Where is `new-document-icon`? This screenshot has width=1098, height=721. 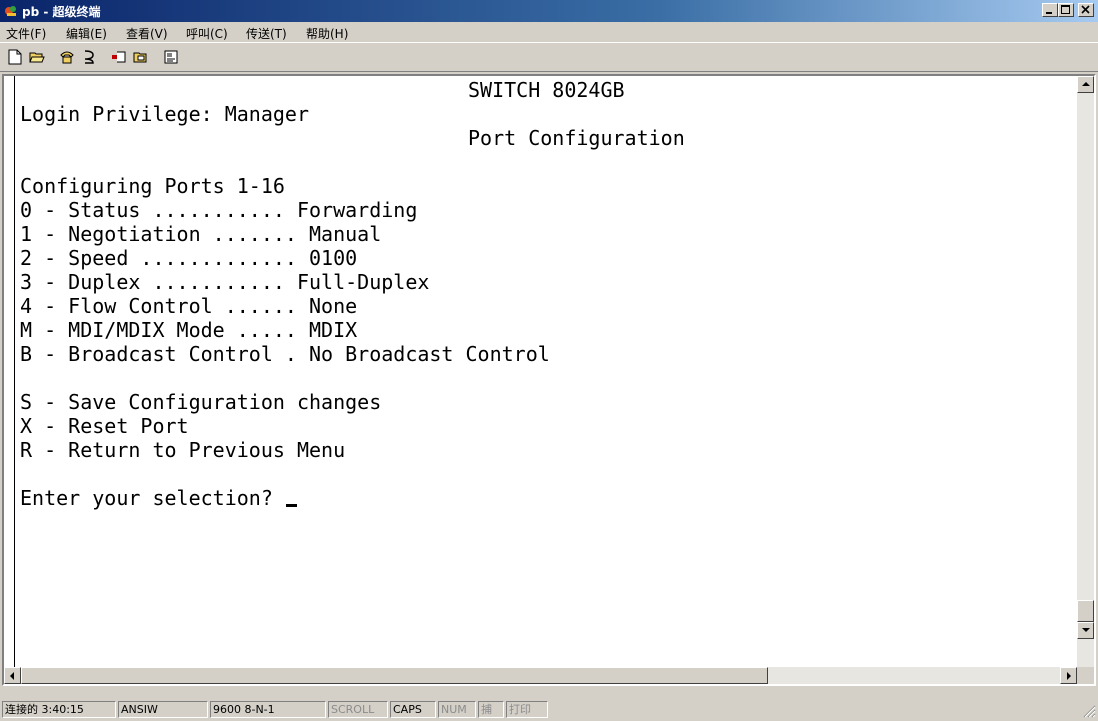 new-document-icon is located at coordinates (15, 57).